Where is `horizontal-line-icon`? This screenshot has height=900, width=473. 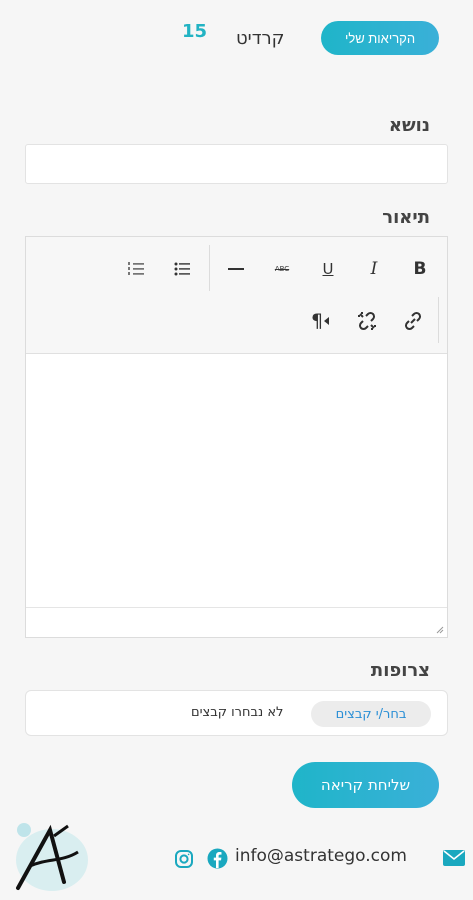
horizontal-line-icon is located at coordinates (236, 269).